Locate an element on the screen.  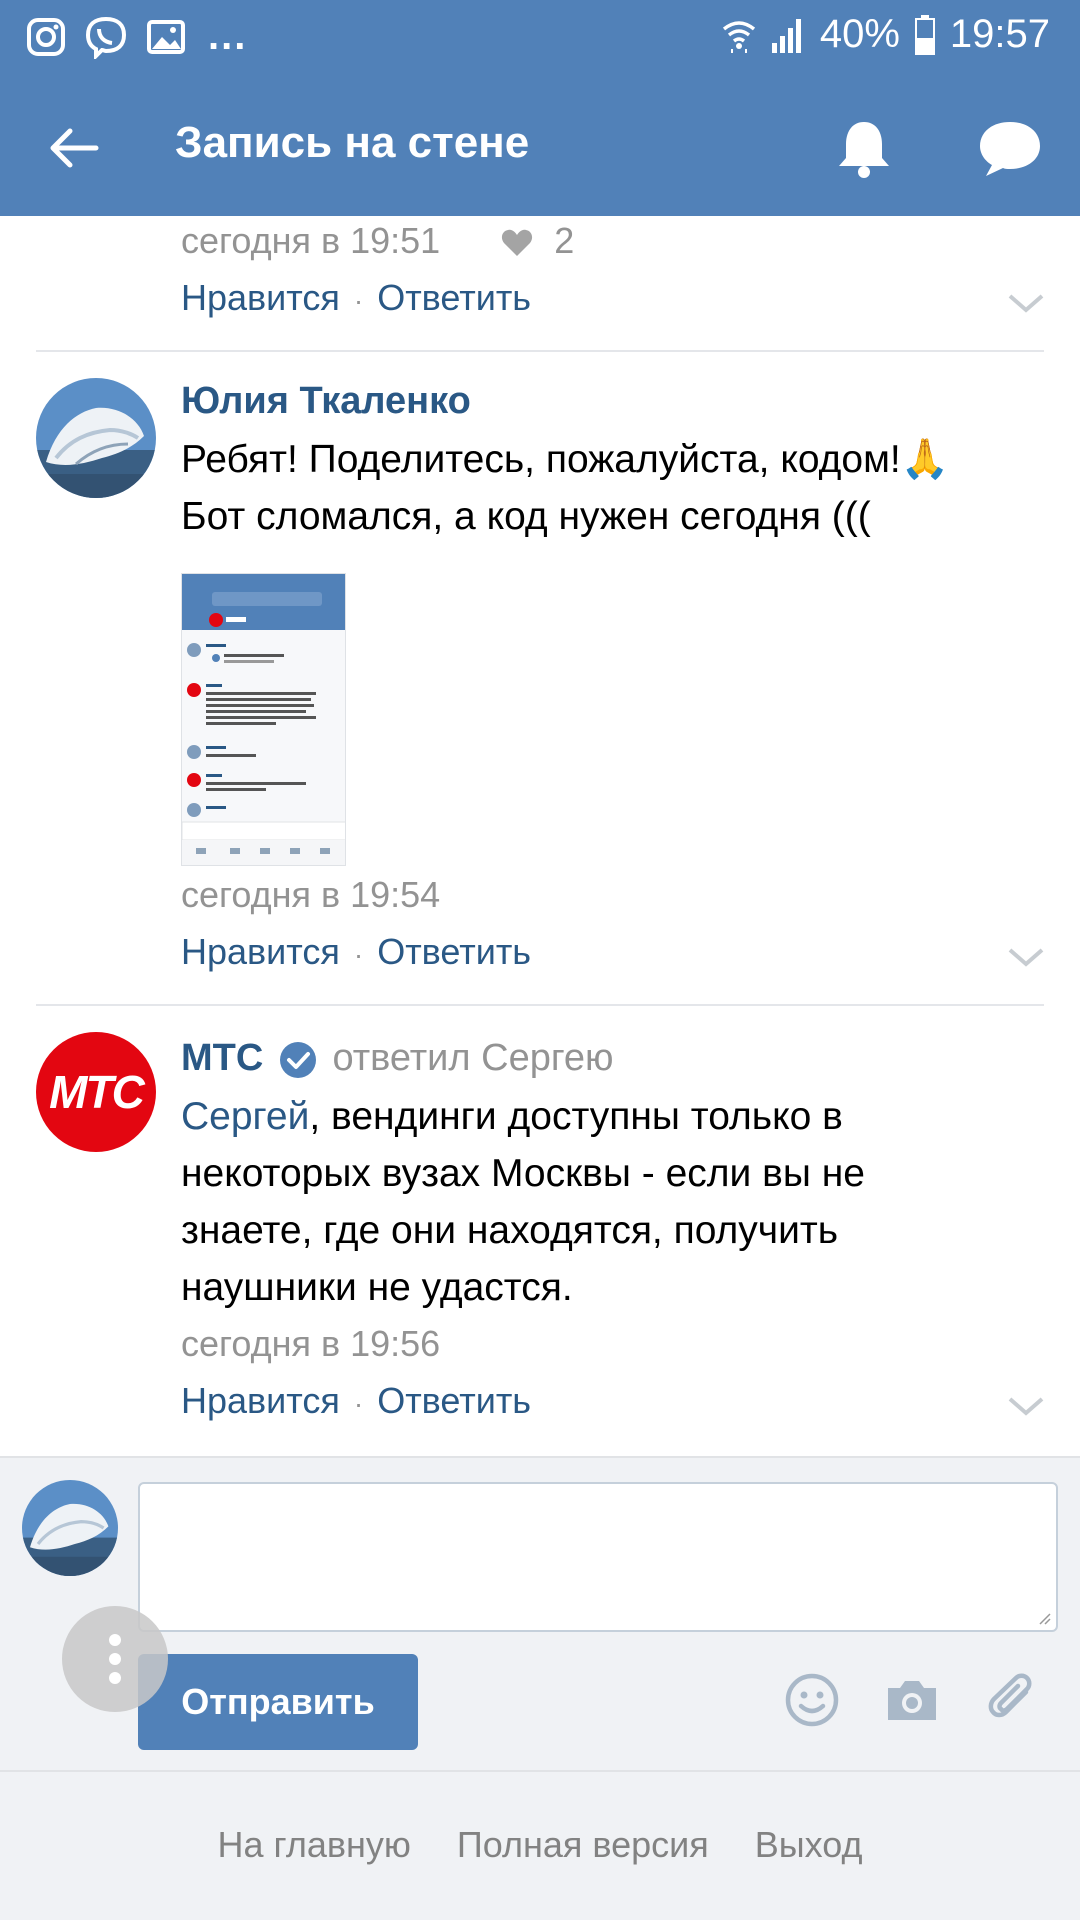
footer-link-home: На главную is located at coordinates (313, 1845).